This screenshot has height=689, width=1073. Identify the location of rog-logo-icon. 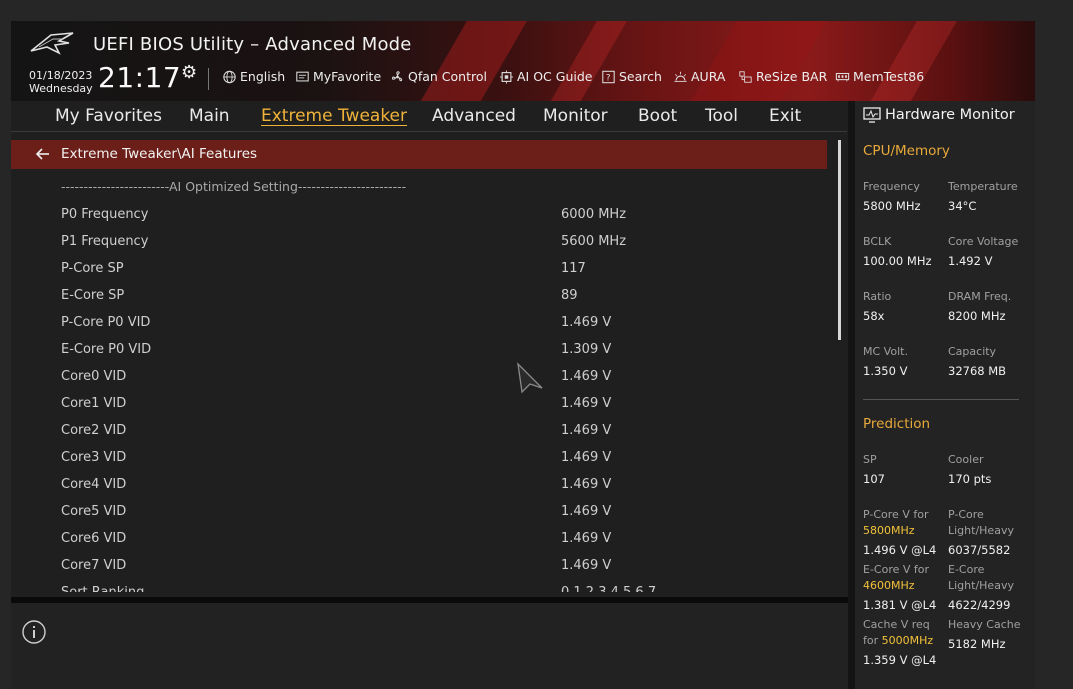
(52, 43).